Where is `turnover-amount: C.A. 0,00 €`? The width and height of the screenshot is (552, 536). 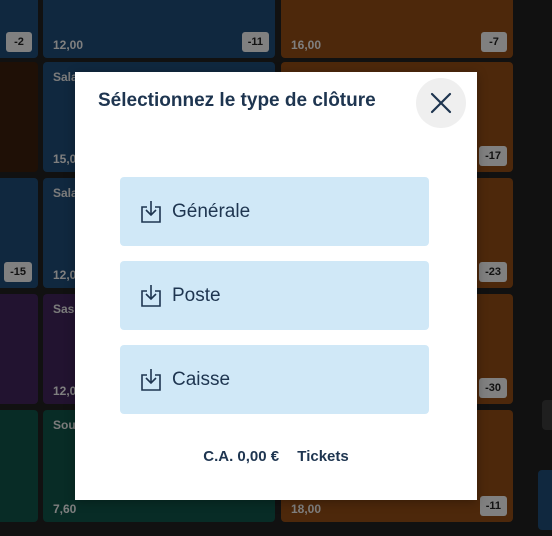
turnover-amount: C.A. 0,00 € is located at coordinates (241, 456).